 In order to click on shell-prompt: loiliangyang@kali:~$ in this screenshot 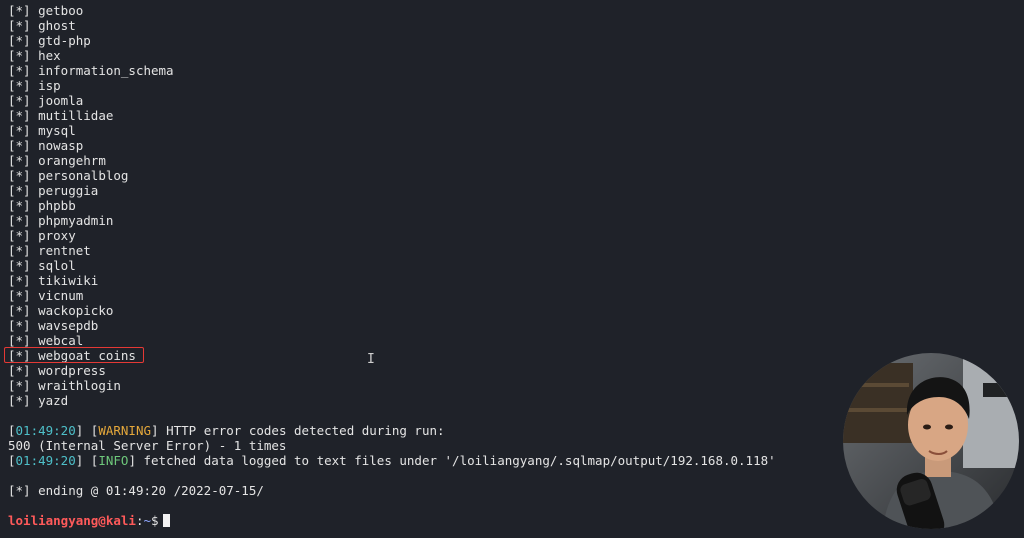, I will do `click(421, 520)`.